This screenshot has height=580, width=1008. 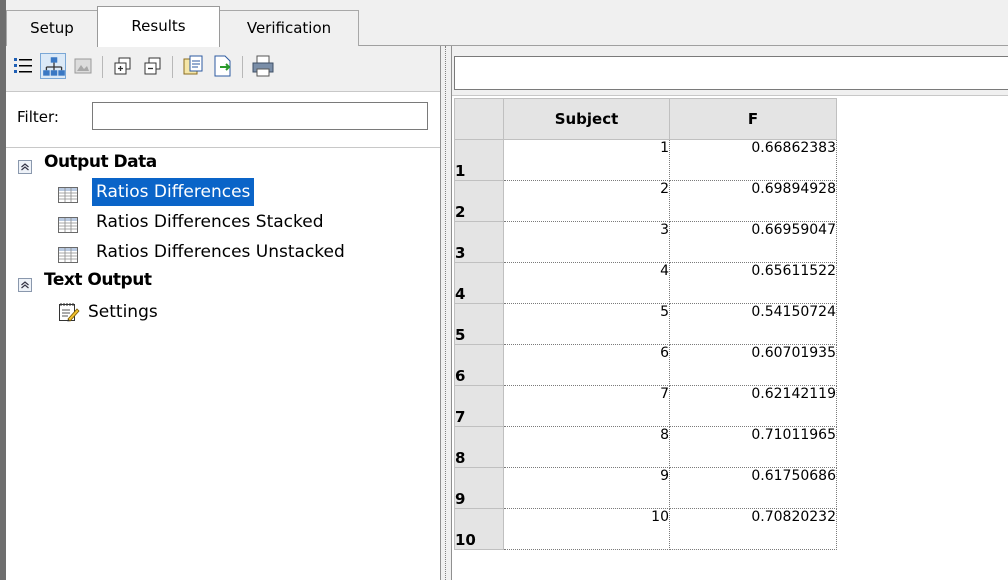 What do you see at coordinates (193, 66) in the screenshot?
I see `copy-icon` at bounding box center [193, 66].